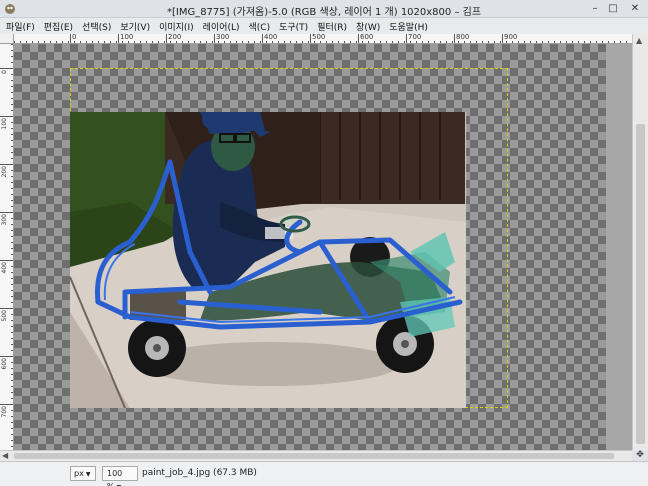  Describe the element at coordinates (293, 26) in the screenshot. I see `menu-tools: 도구(T)` at that location.